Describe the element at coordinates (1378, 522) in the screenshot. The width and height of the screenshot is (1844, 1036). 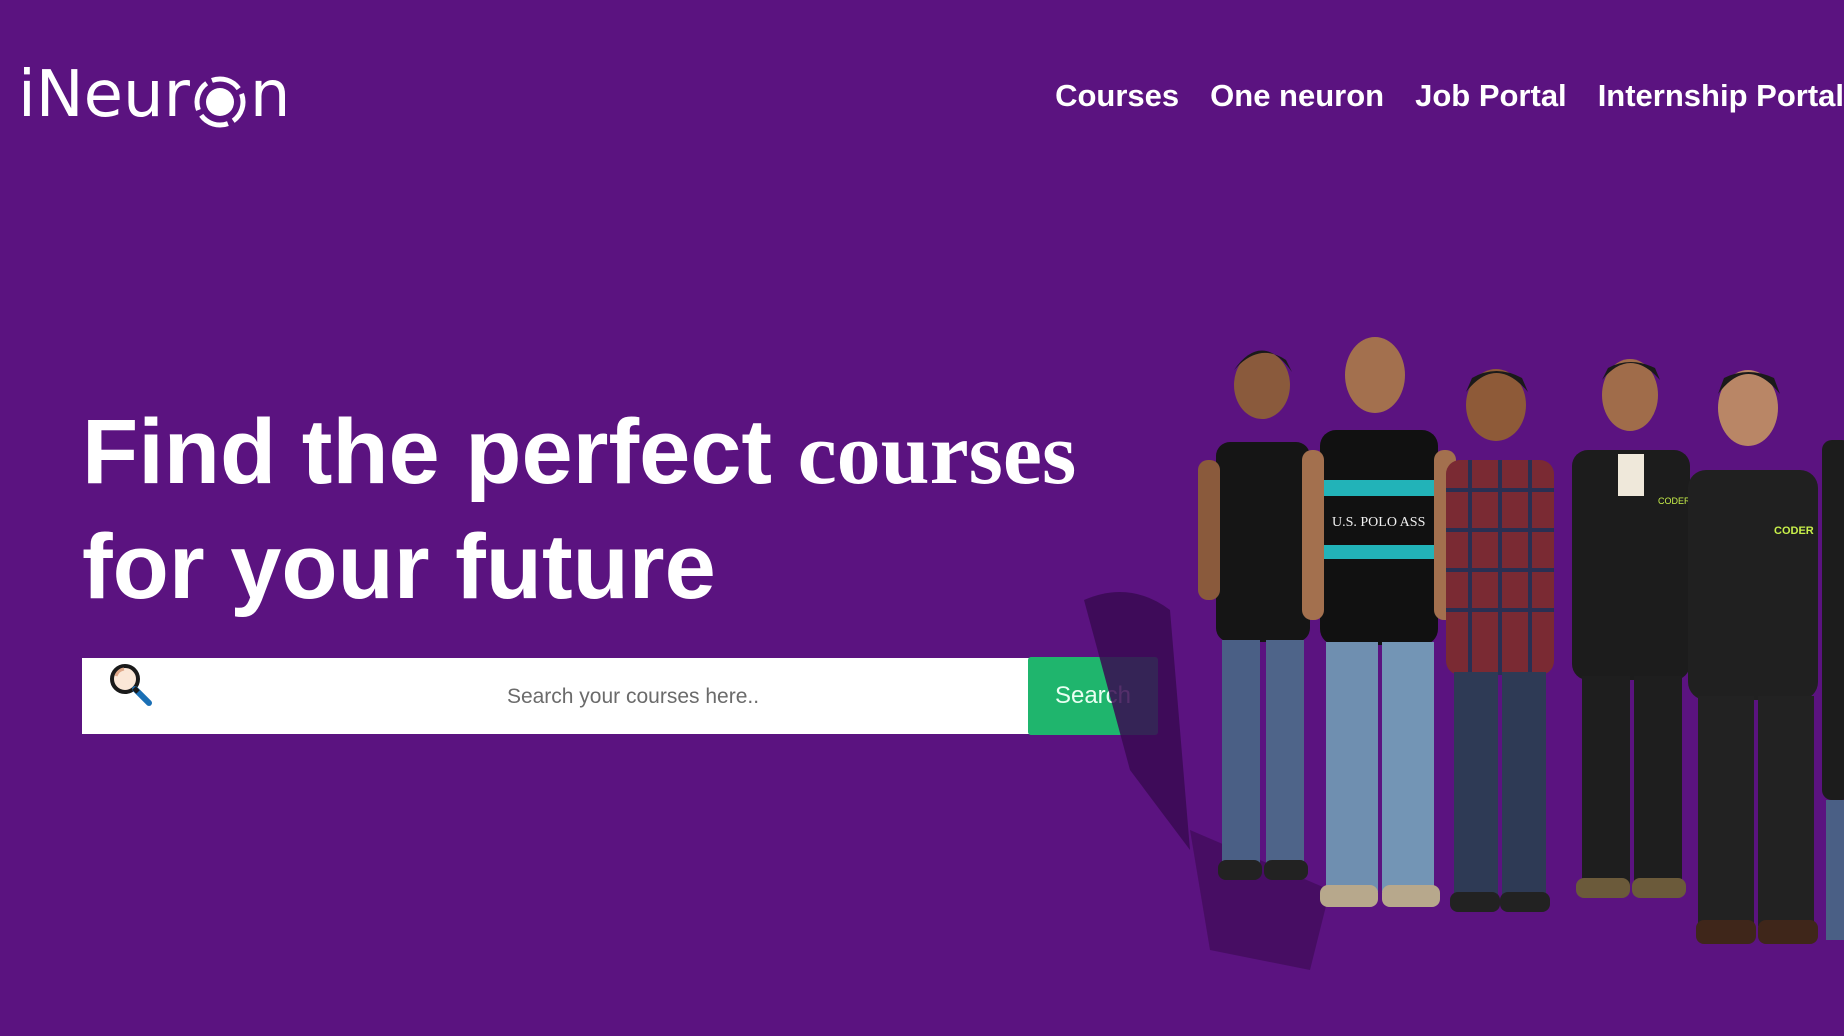
I see `shirt-text-polo: U.S. POLO ASS` at that location.